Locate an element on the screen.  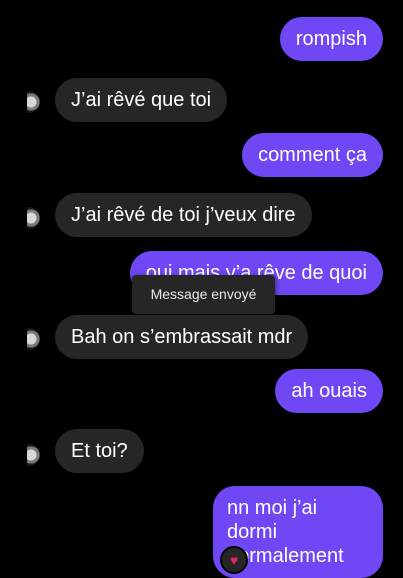
message-sent: rompish is located at coordinates (331, 39).